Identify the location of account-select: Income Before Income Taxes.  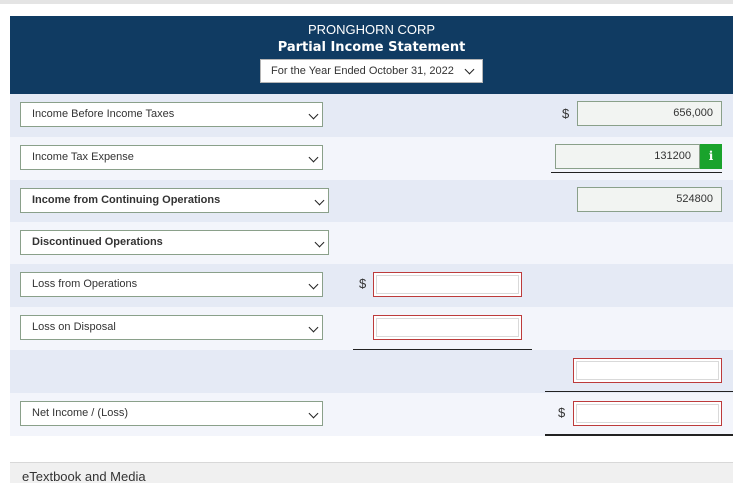
(171, 114).